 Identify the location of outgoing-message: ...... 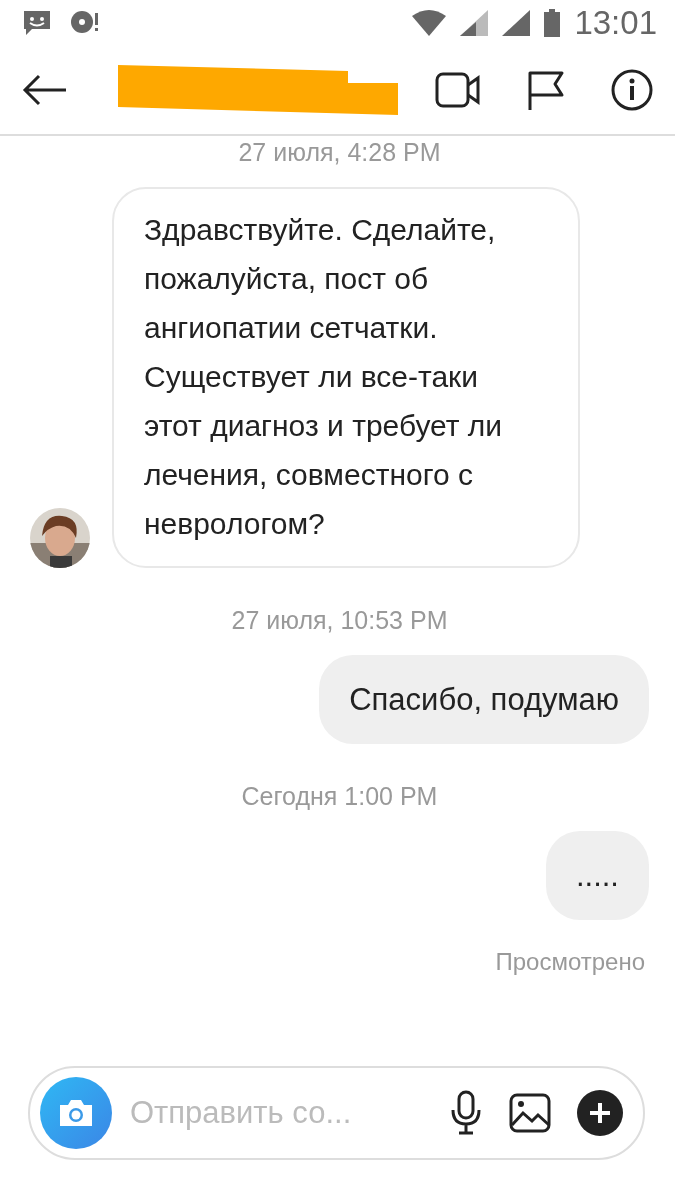
(597, 875).